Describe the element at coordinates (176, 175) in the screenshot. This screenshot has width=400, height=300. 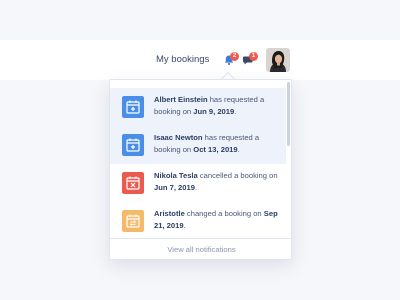
I see `notification-user-name: Nikola Tesla` at that location.